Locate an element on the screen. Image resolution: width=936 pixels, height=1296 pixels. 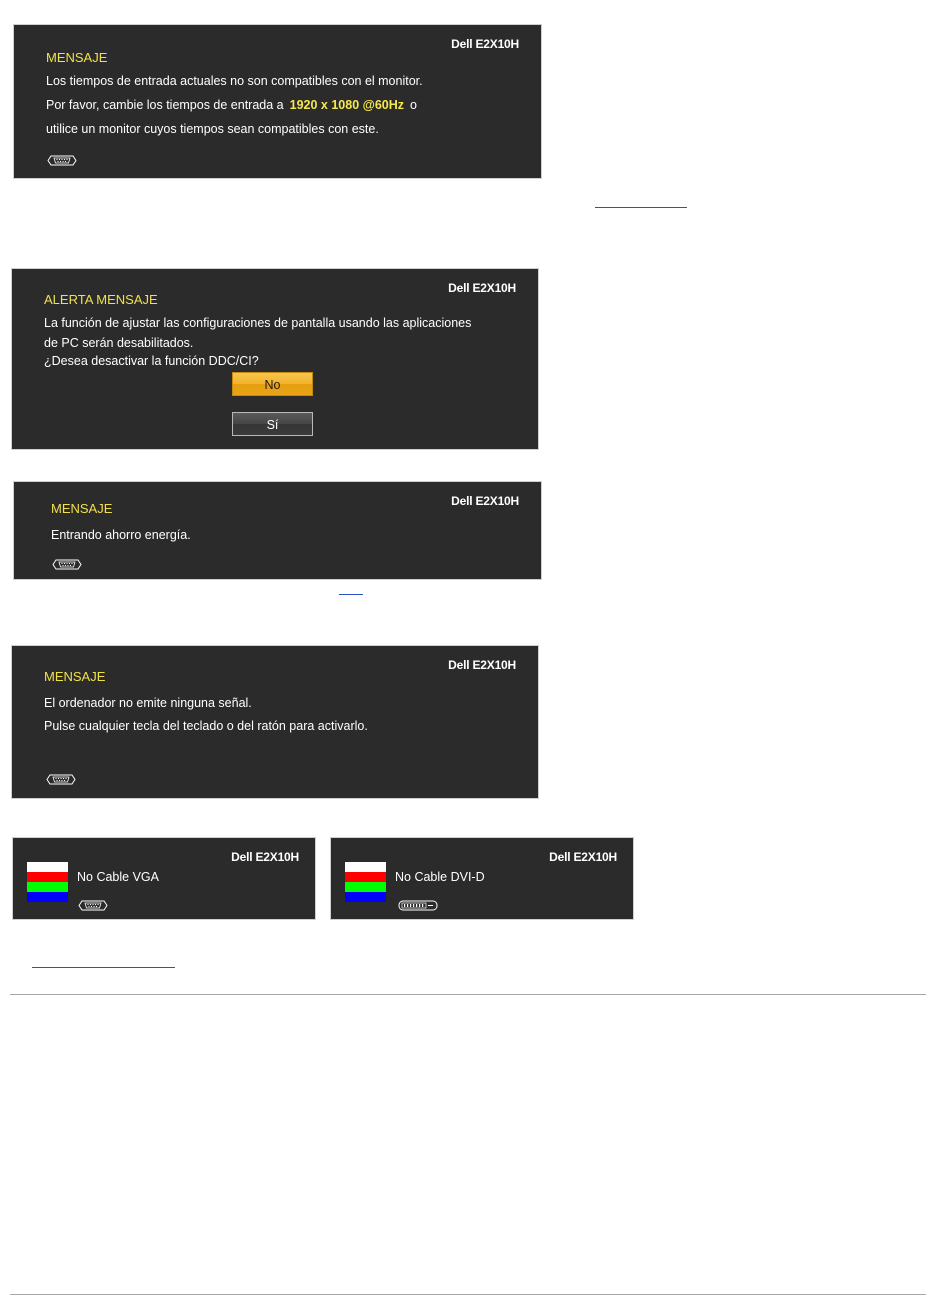
message-line: ¿Desea desactivar la función DDC/CI? is located at coordinates (151, 361).